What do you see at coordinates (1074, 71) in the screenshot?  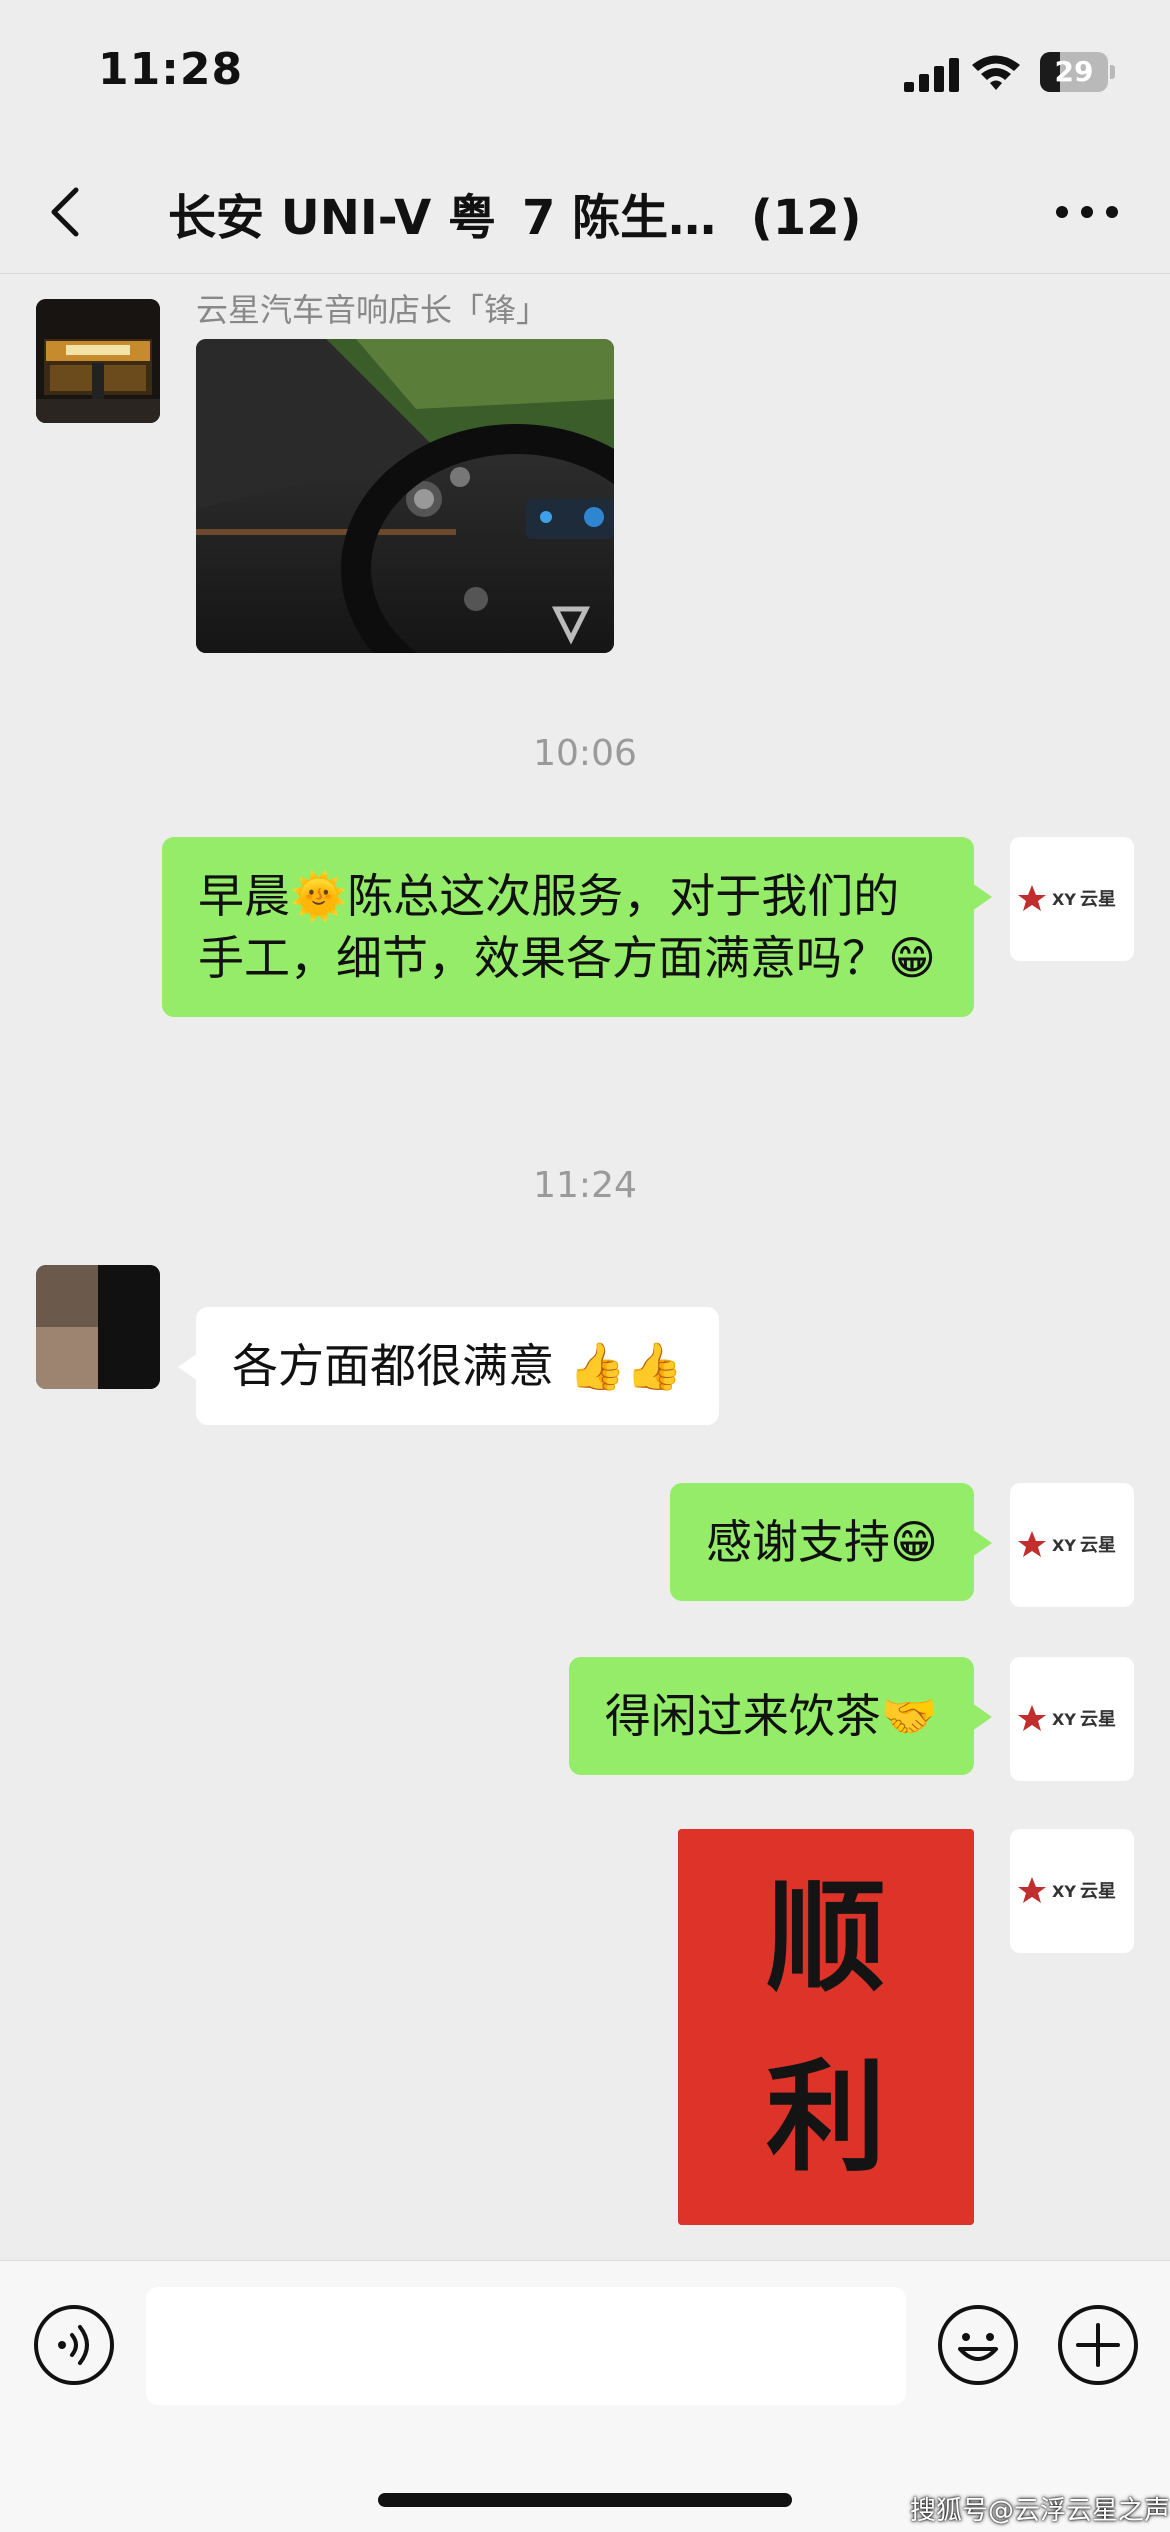 I see `battery-level: 29` at bounding box center [1074, 71].